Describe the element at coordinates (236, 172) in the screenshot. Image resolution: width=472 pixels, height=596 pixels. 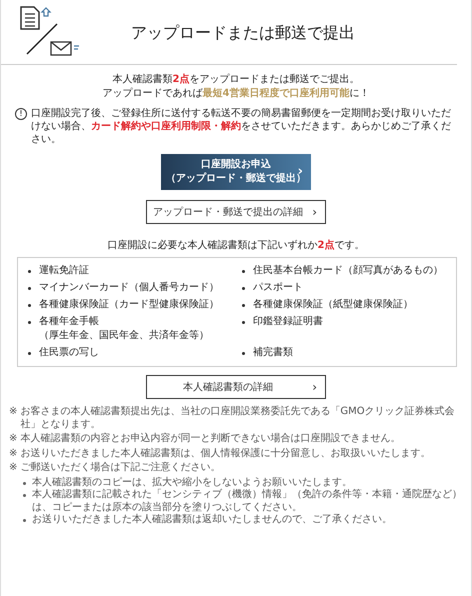
I see `apply-button: 口座開設お申込 （アップロード・郵送で提出） ›` at that location.